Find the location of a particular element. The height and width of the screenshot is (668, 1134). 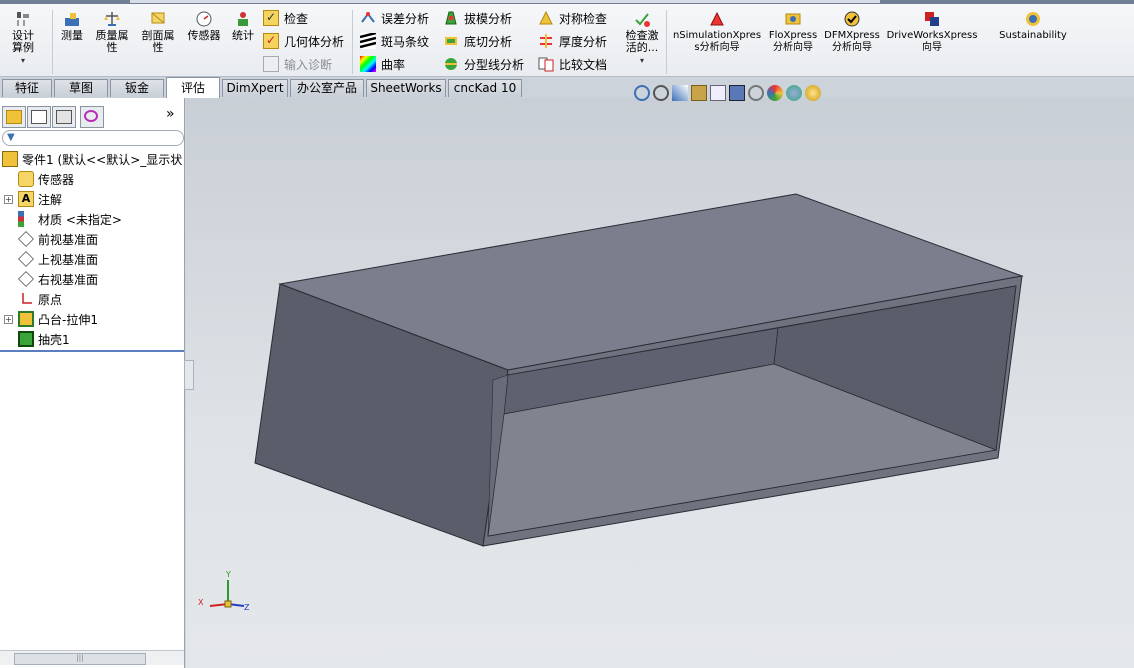

section-view-icon is located at coordinates (699, 93).